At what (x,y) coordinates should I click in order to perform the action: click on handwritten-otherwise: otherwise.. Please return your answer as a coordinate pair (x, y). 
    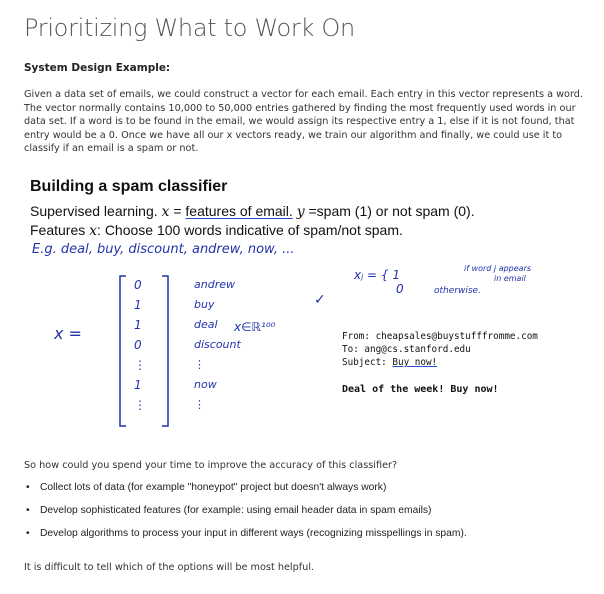
    Looking at the image, I should click on (457, 291).